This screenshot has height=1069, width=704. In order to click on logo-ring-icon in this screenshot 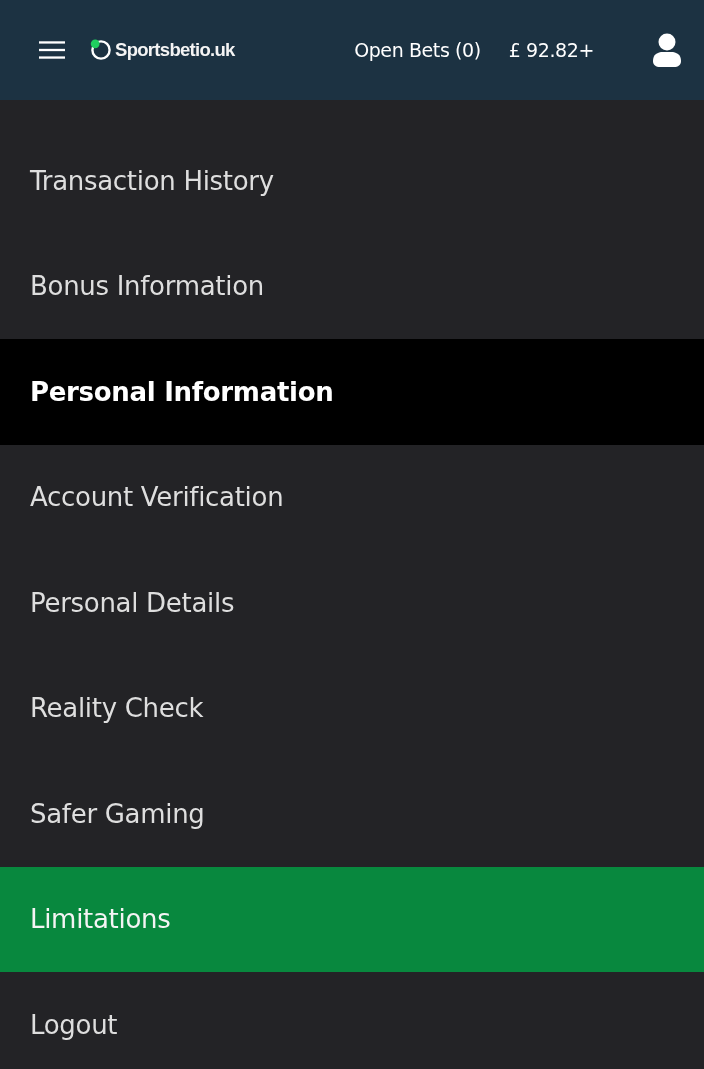, I will do `click(101, 50)`.